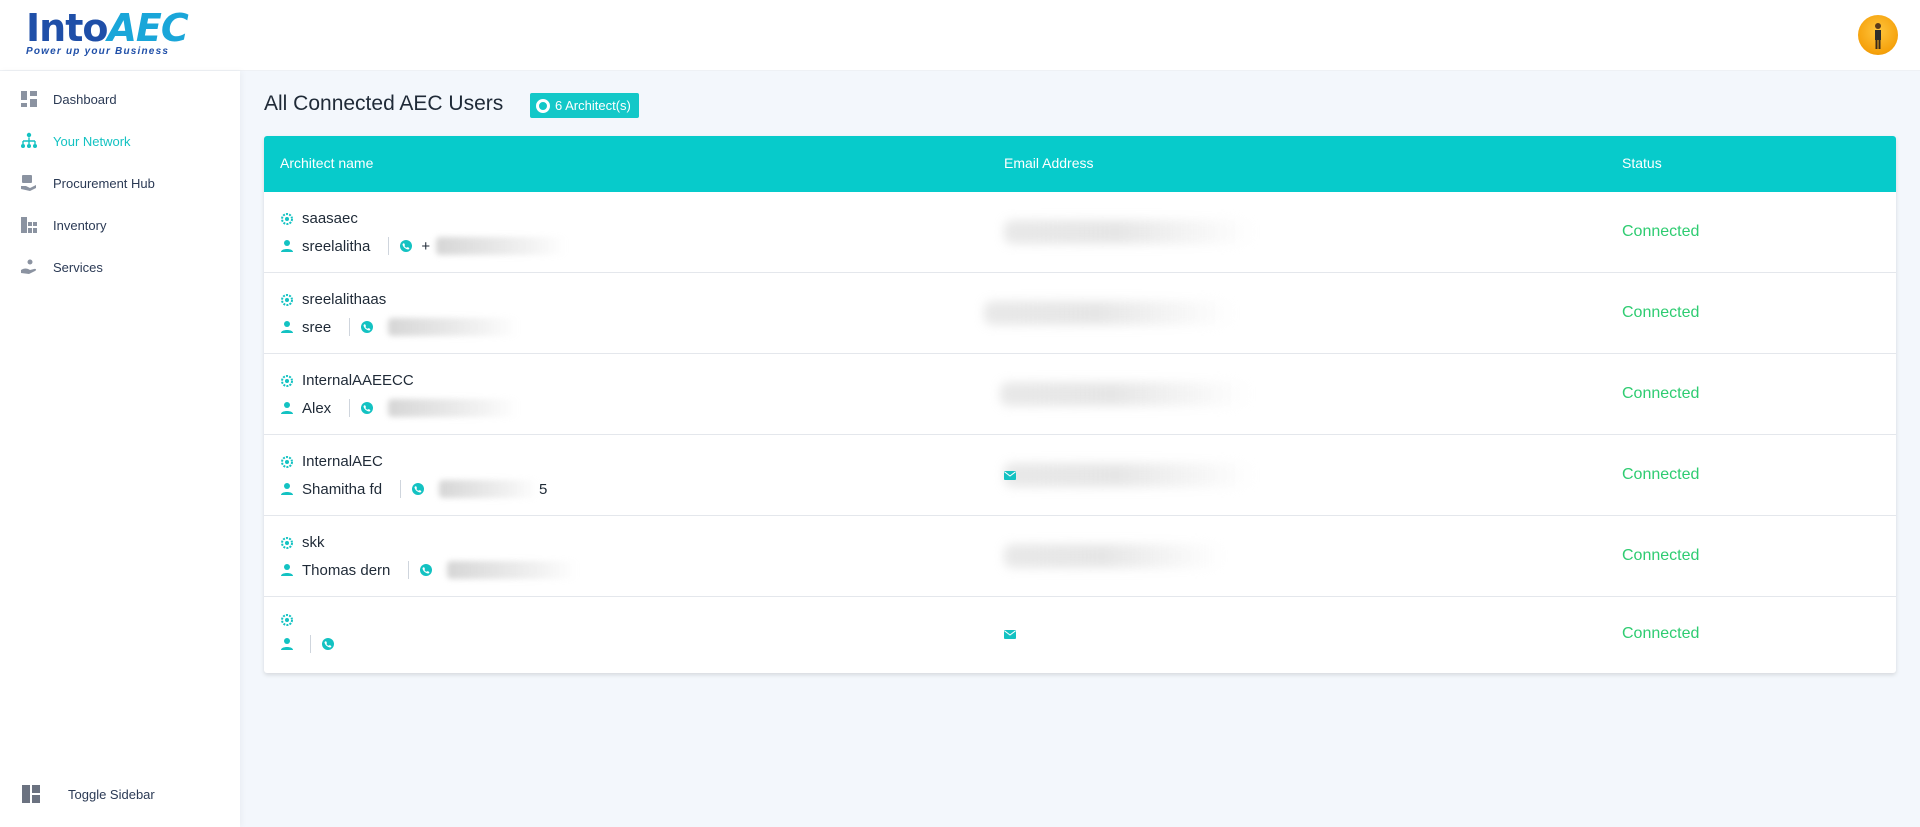  I want to click on user-avatar, so click(1878, 35).